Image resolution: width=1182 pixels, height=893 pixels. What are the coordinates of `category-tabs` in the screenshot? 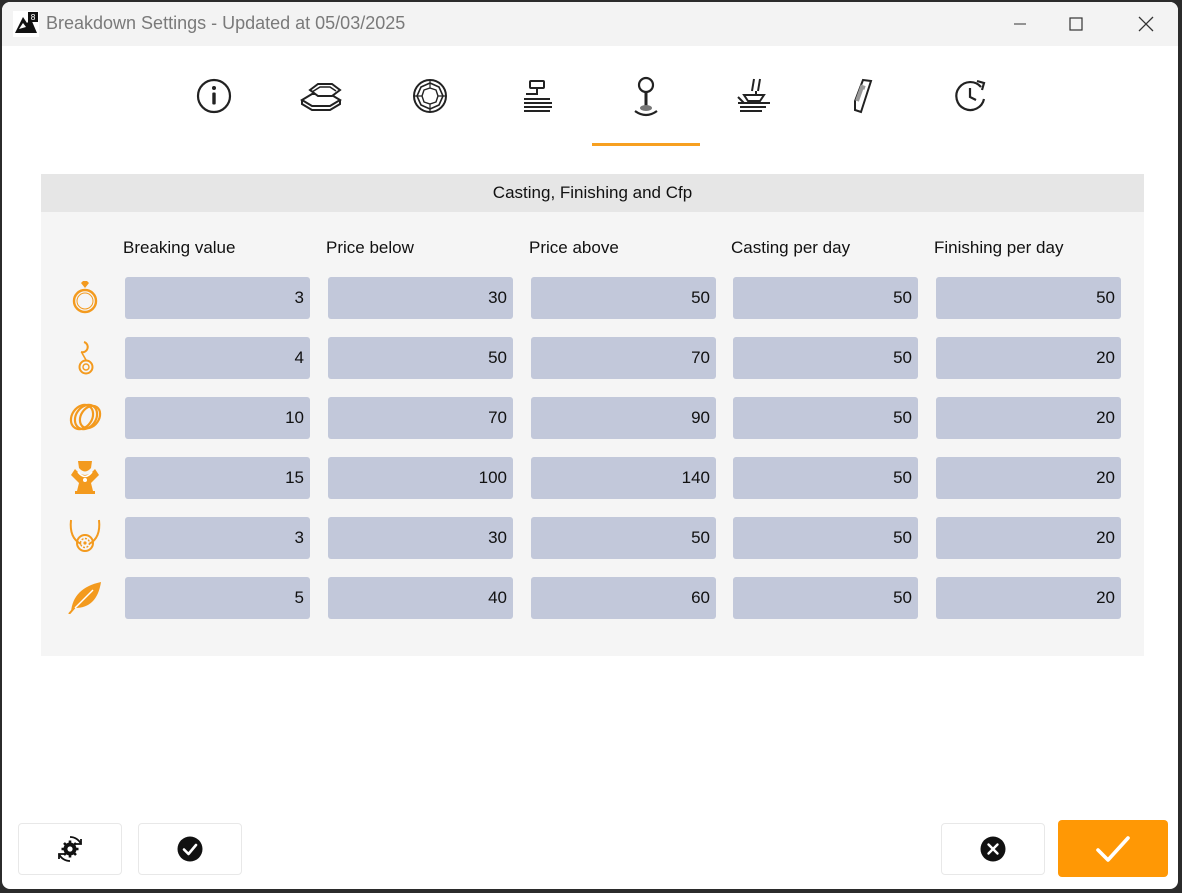 It's located at (590, 96).